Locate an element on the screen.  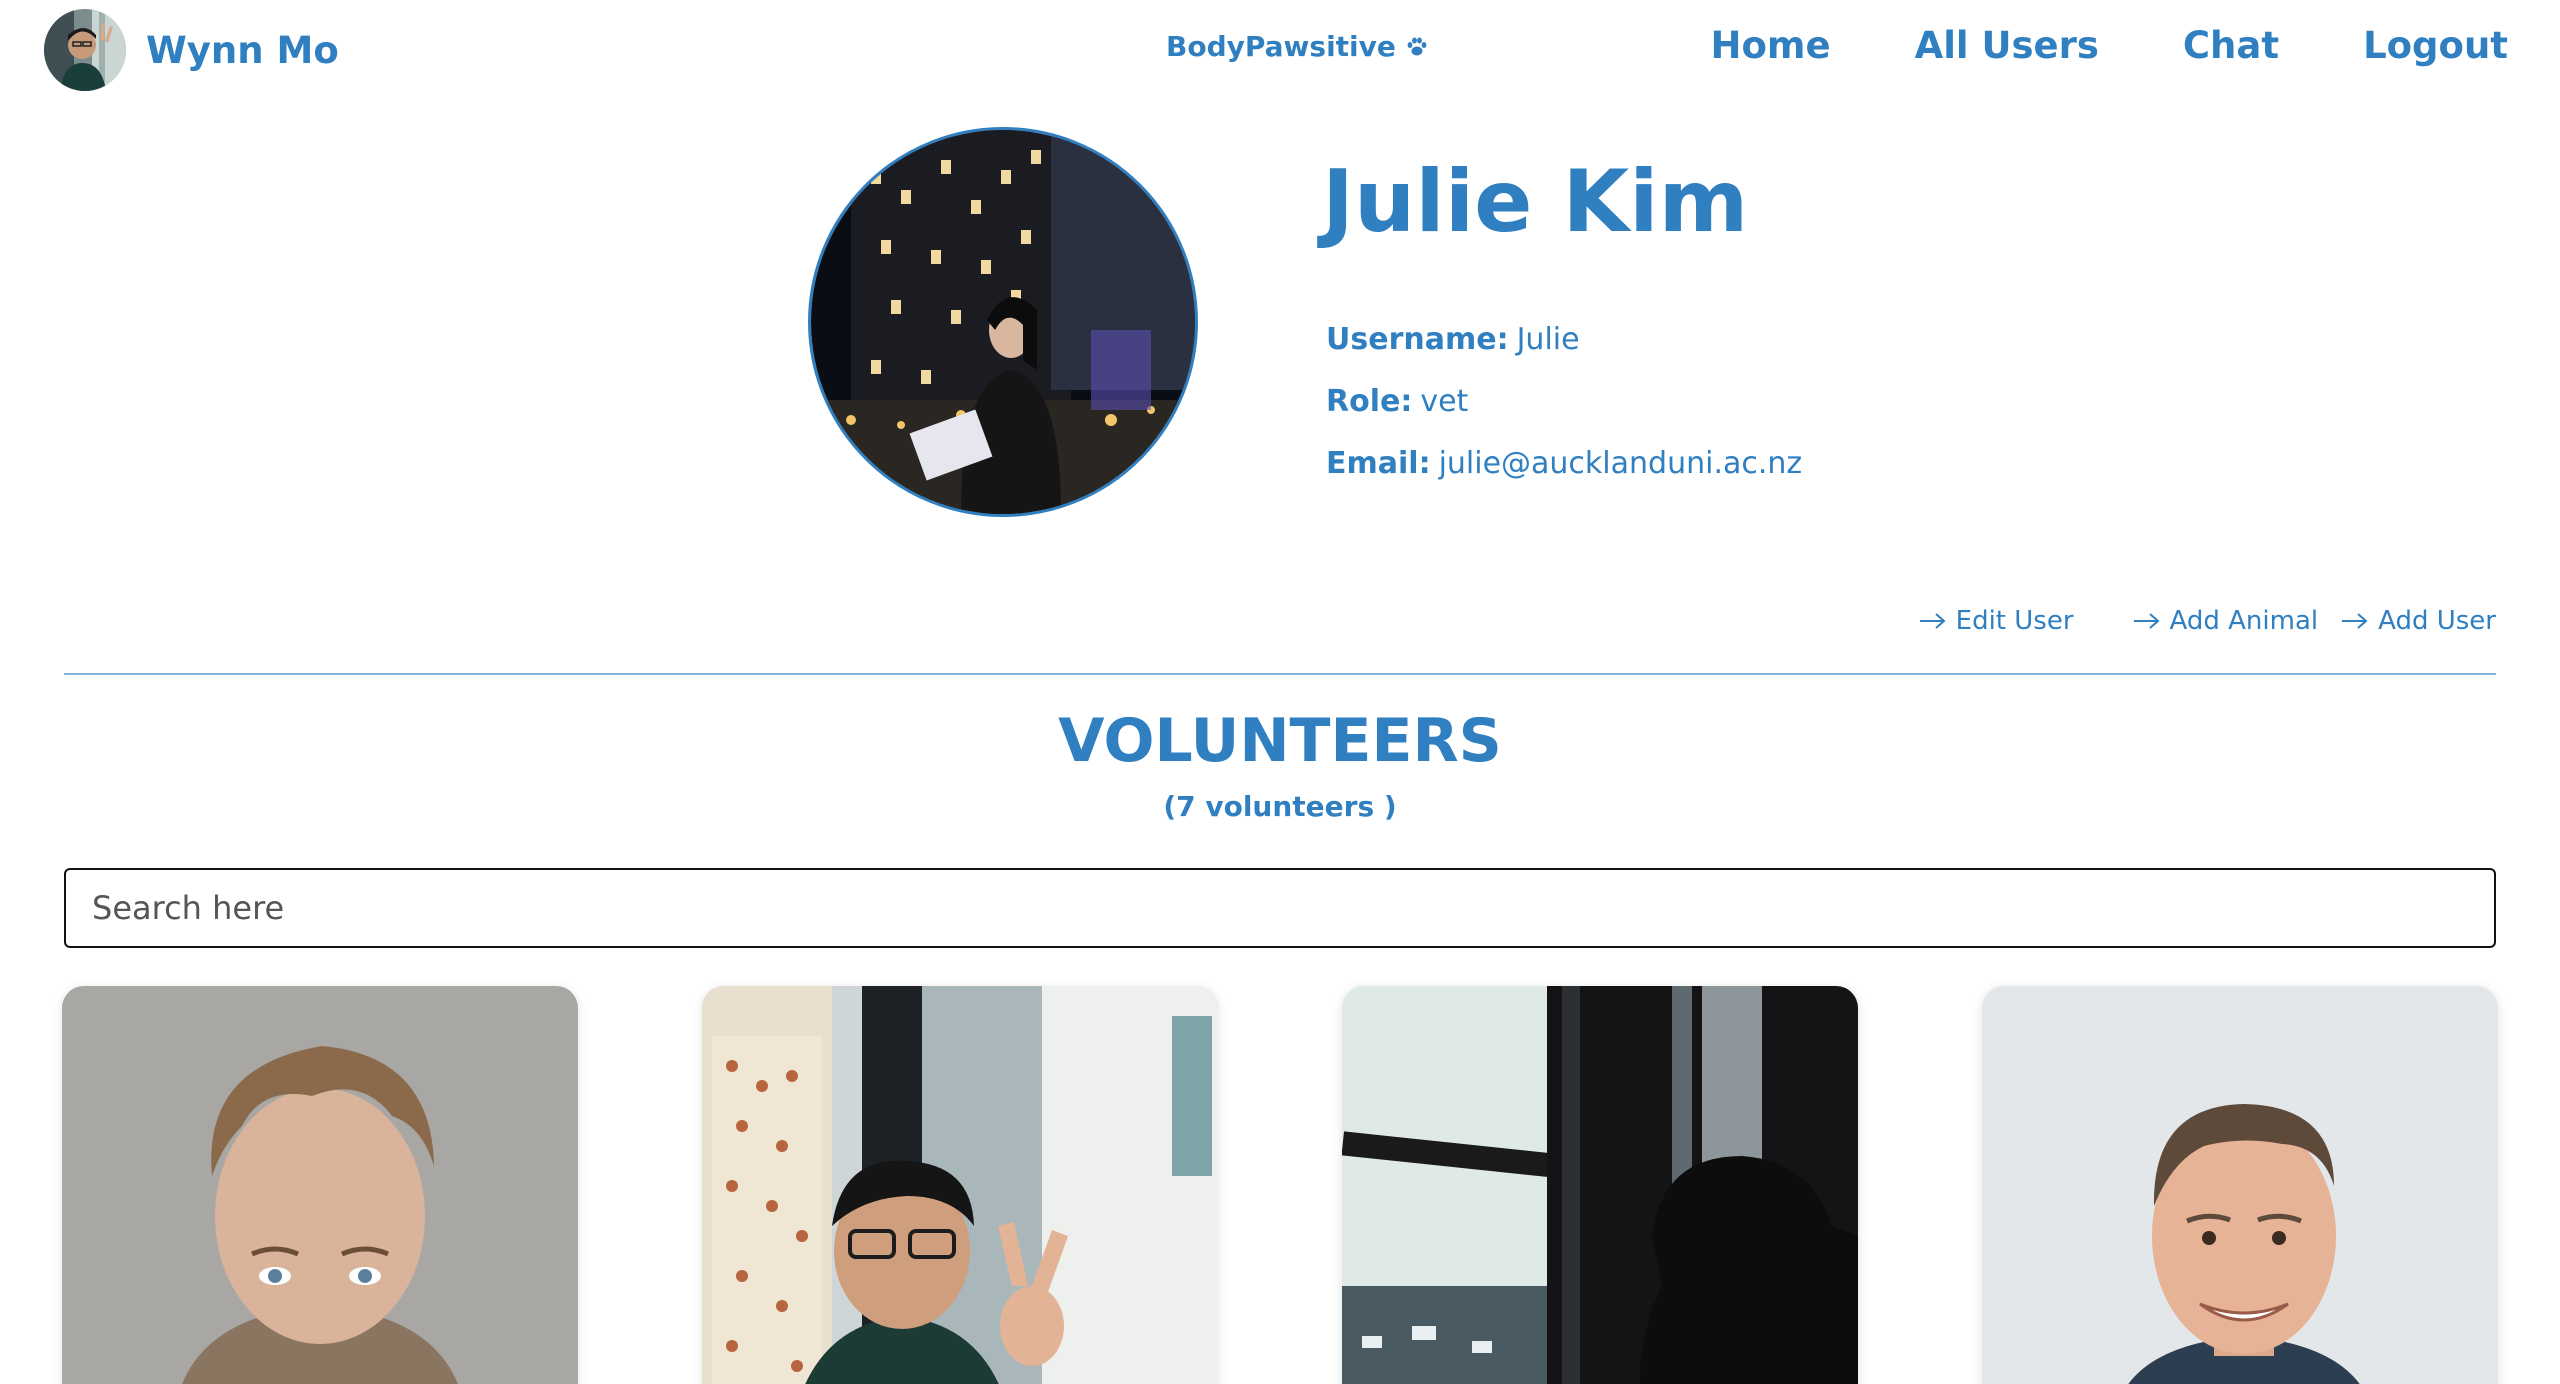
username-row: Username: Julie is located at coordinates (1453, 339).